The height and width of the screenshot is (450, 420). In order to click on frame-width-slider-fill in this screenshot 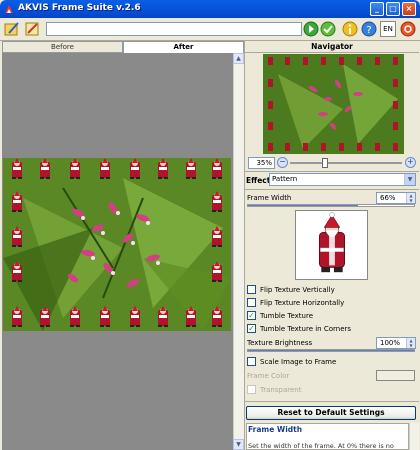, I will do `click(303, 205)`.